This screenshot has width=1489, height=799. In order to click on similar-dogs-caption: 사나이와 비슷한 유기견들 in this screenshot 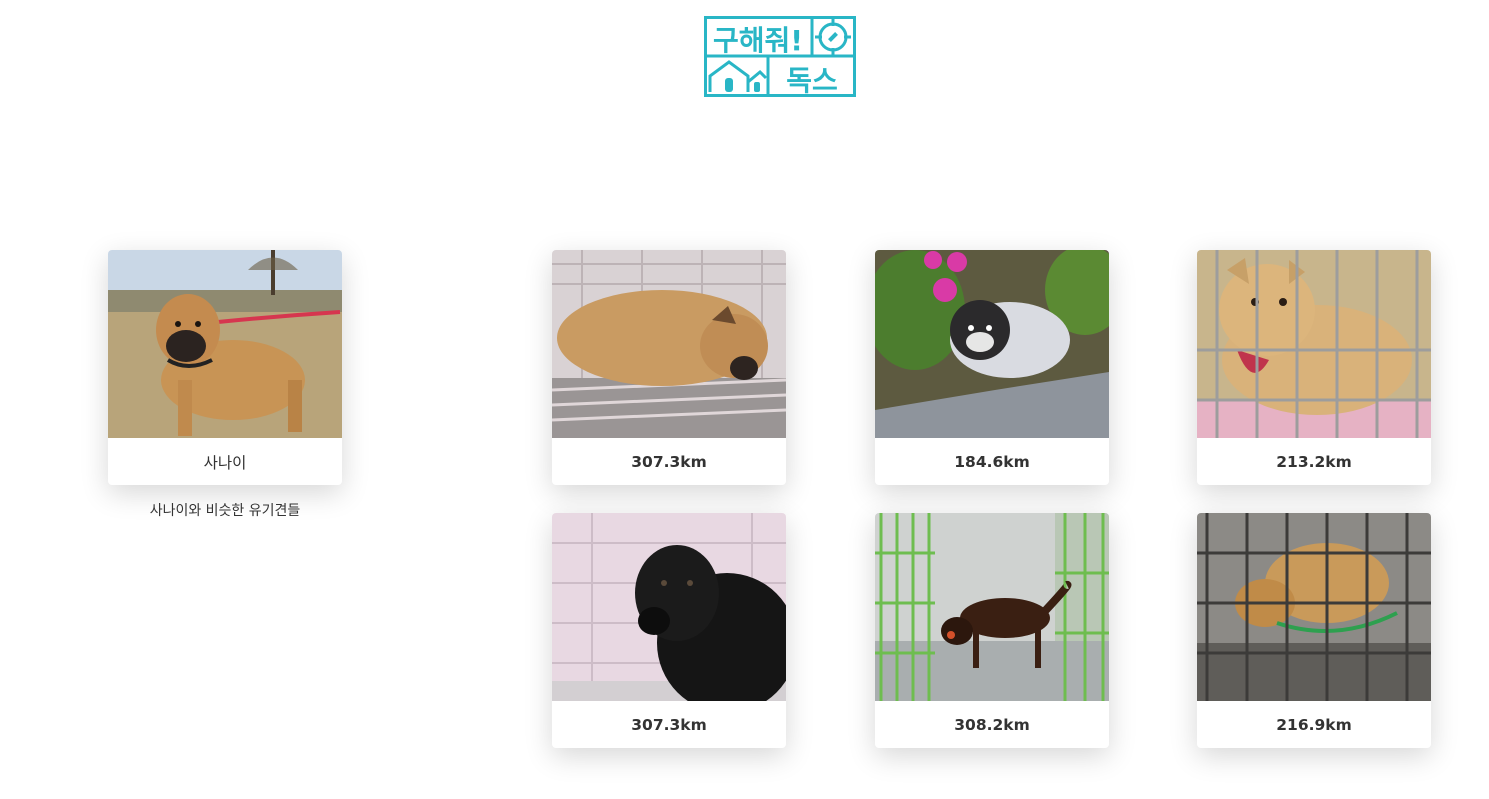, I will do `click(225, 511)`.